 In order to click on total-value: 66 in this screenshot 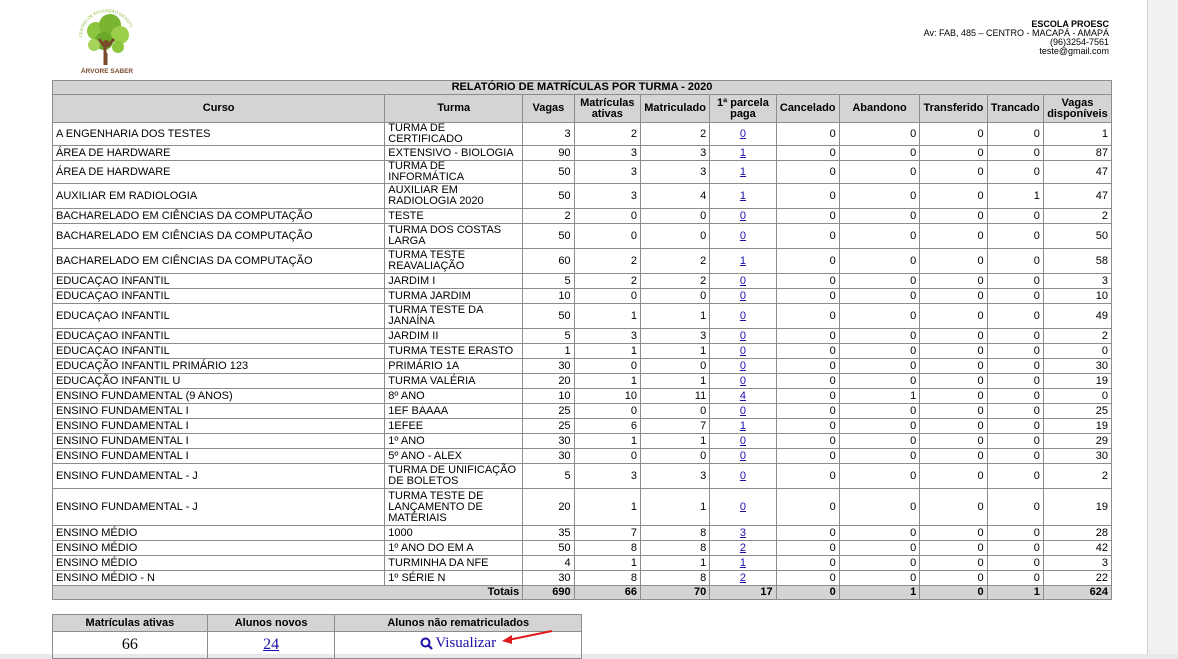, I will do `click(607, 592)`.